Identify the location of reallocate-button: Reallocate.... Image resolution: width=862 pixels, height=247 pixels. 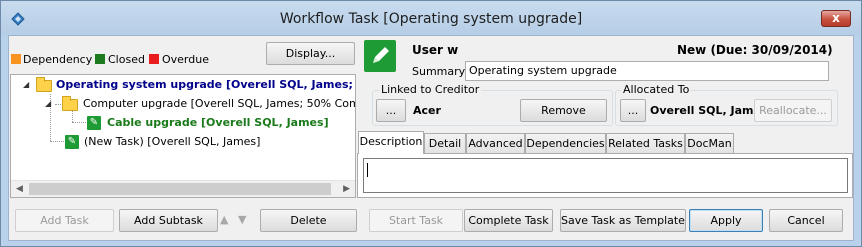
(793, 110).